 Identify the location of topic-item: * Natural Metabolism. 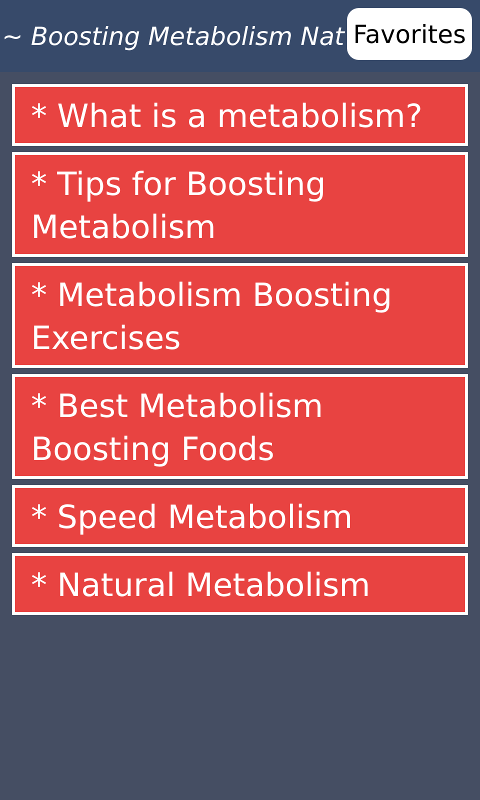
(240, 584).